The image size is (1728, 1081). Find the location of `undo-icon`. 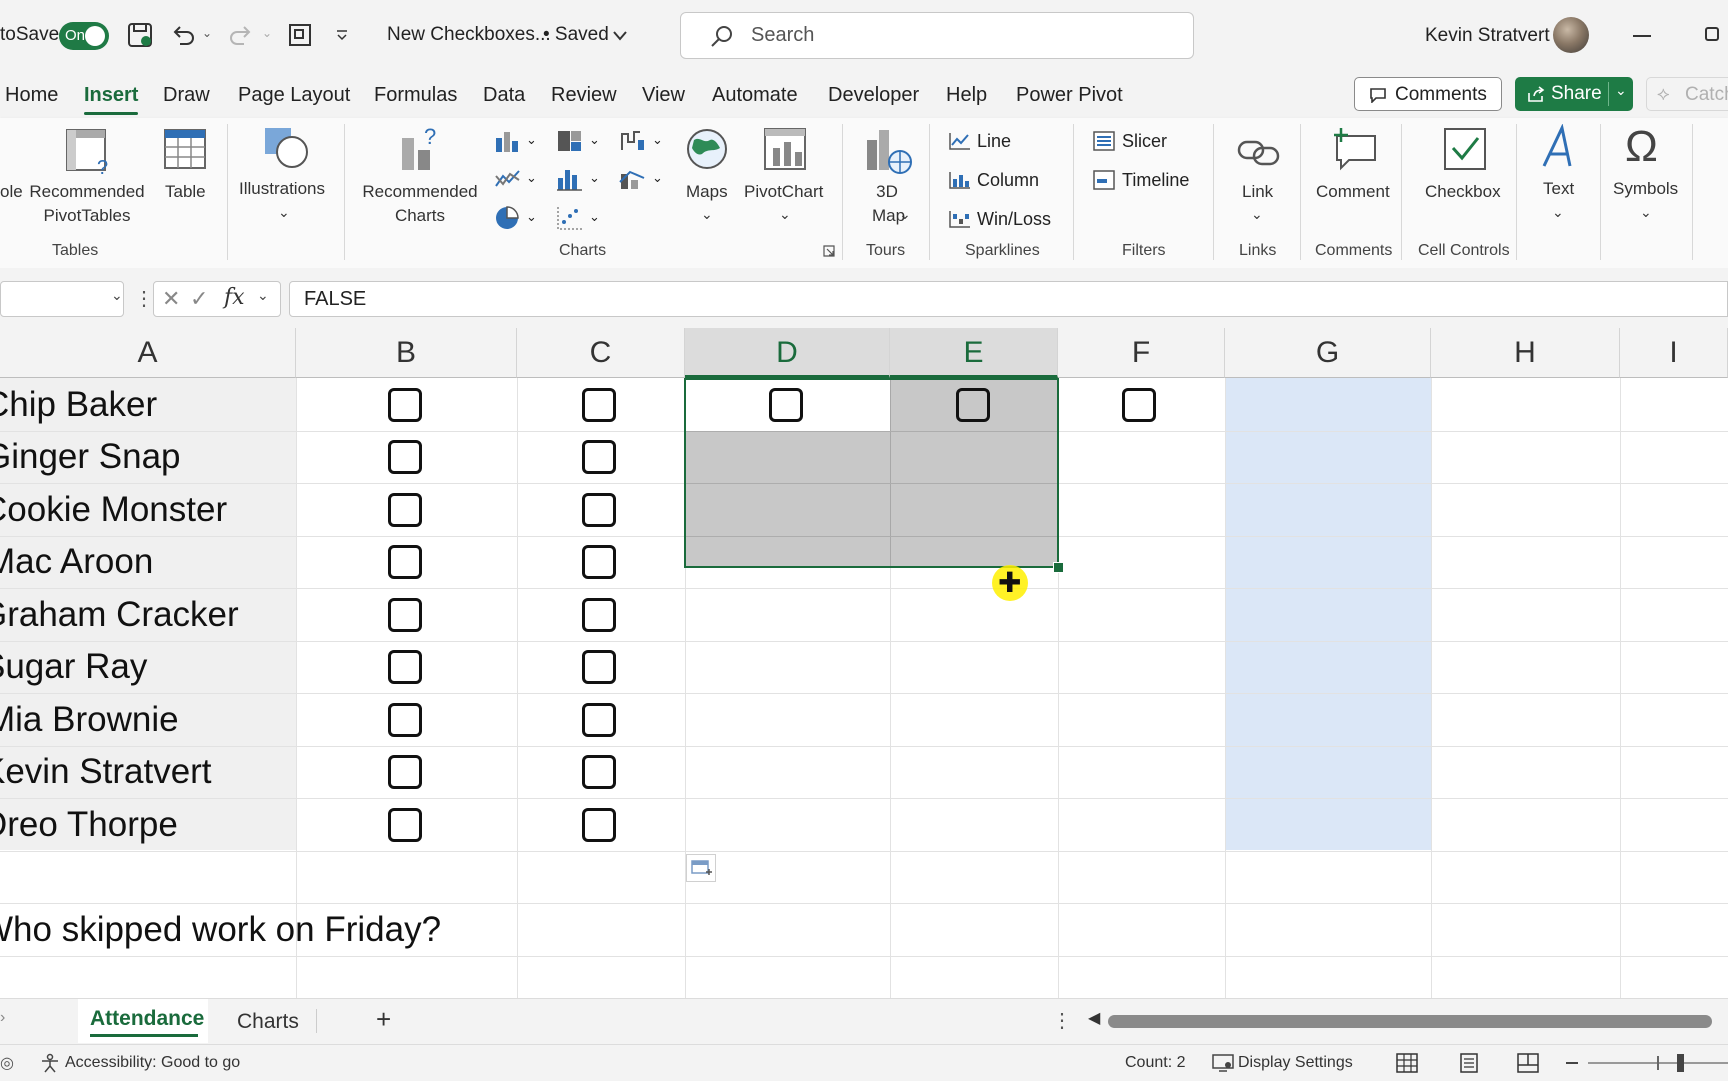

undo-icon is located at coordinates (183, 35).